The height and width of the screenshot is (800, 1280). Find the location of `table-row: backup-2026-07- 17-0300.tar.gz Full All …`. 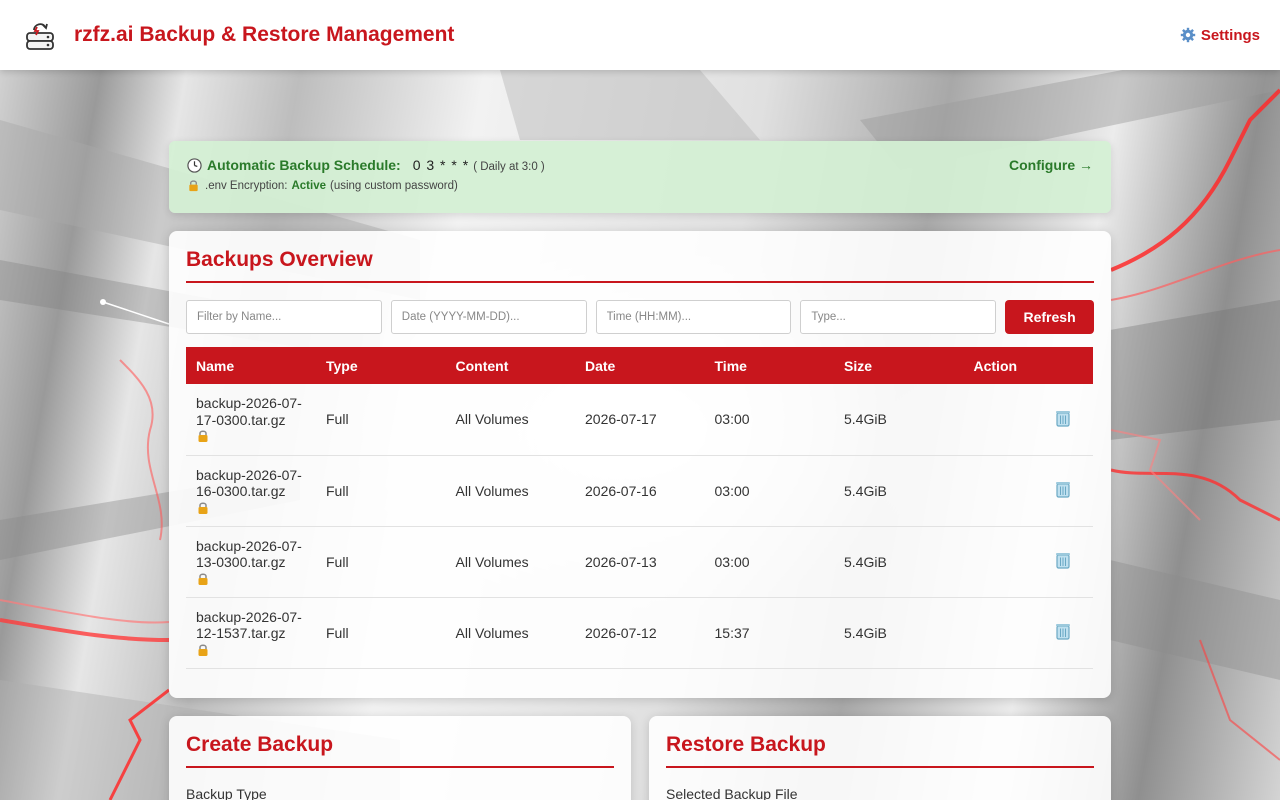

table-row: backup-2026-07- 17-0300.tar.gz Full All … is located at coordinates (639, 420).